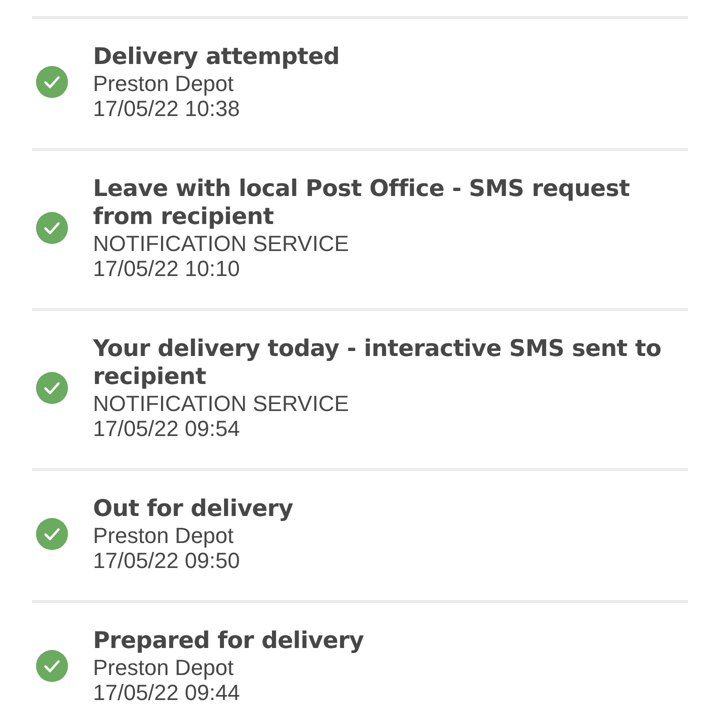  Describe the element at coordinates (228, 641) in the screenshot. I see `event-title: Prepared for delivery` at that location.